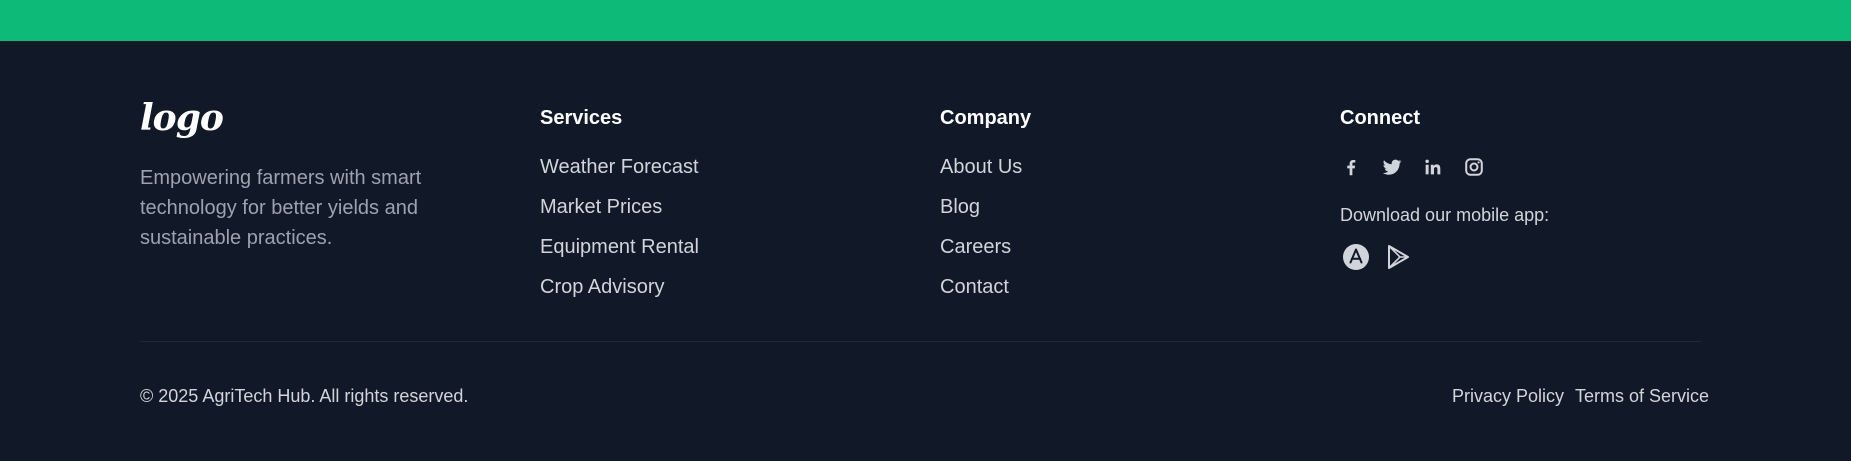  What do you see at coordinates (1433, 167) in the screenshot?
I see `linkedin-icon` at bounding box center [1433, 167].